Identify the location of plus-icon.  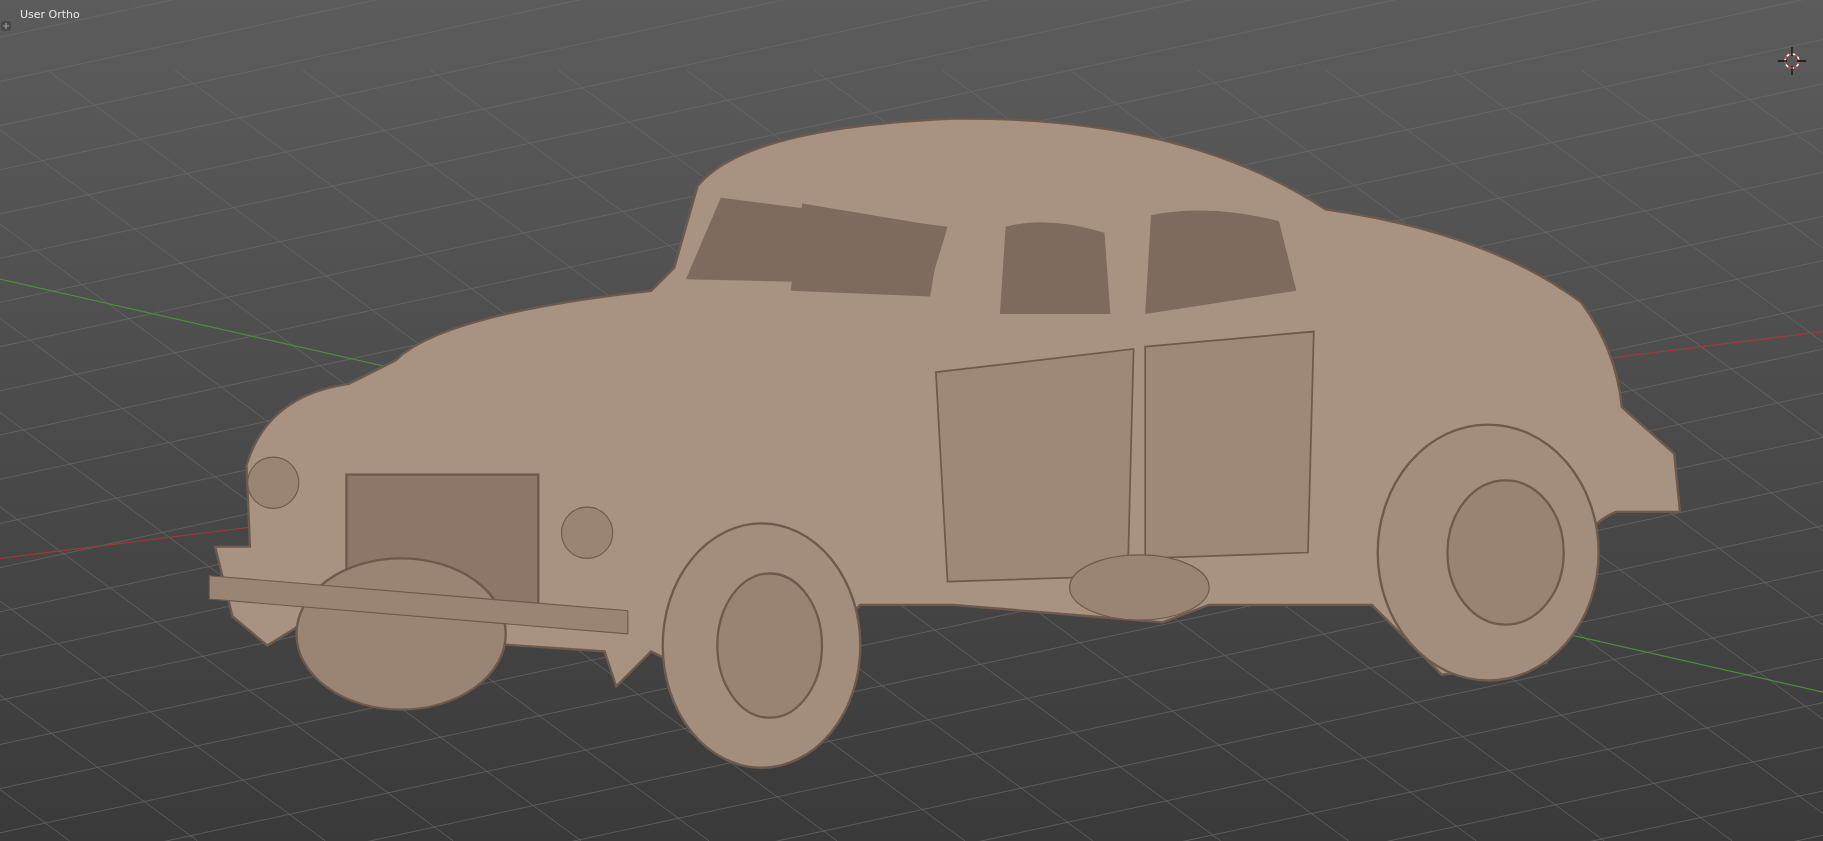
(6, 26).